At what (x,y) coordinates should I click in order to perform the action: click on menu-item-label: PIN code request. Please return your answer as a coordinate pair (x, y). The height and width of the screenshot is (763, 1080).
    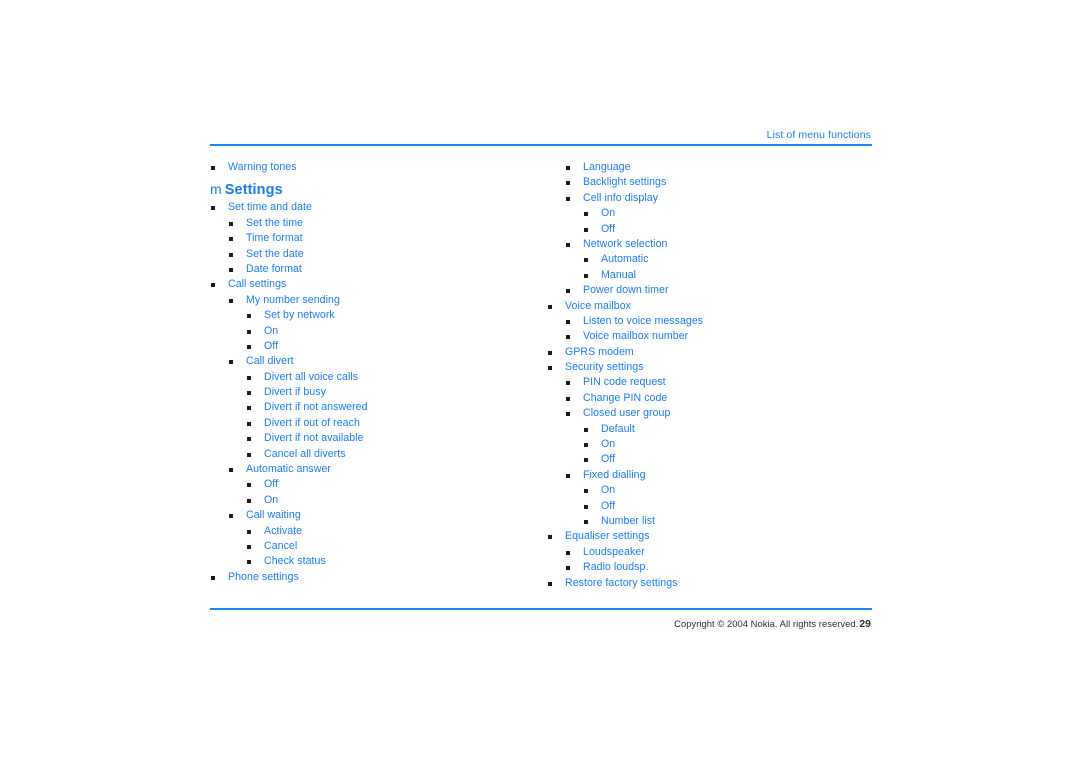
    Looking at the image, I should click on (624, 382).